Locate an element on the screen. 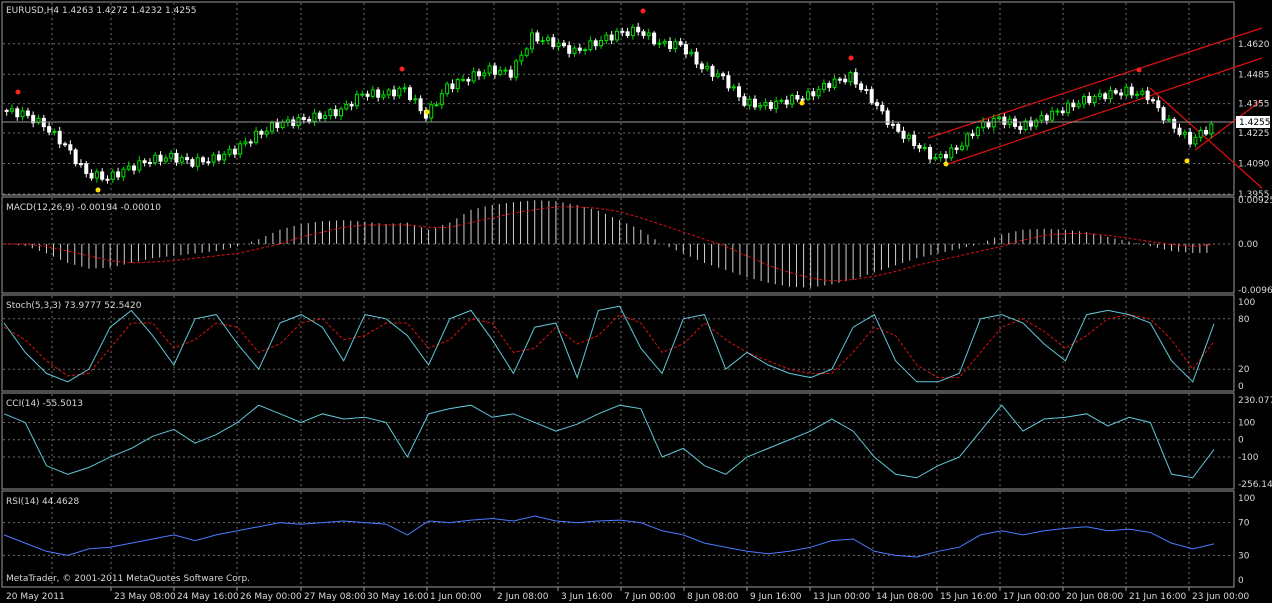 The height and width of the screenshot is (603, 1272). stochastic-axis: 100 80 20 0 is located at coordinates (1246, 345).